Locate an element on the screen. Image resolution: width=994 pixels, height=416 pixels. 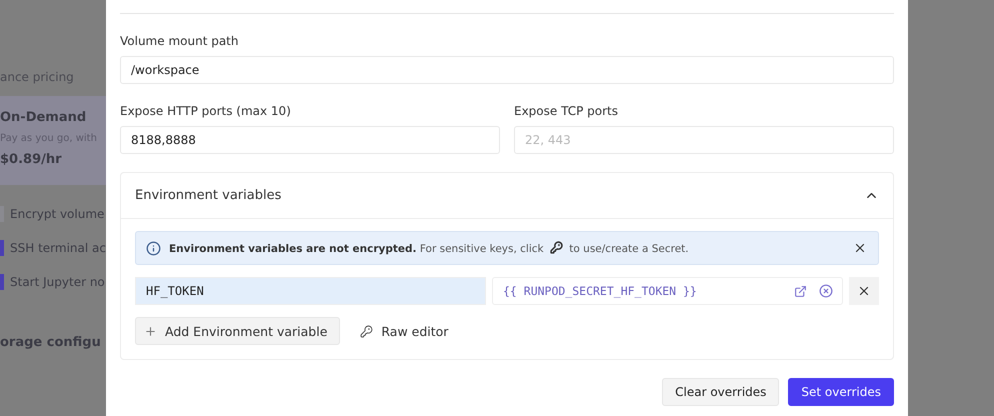
option-label: Start Jupyter no is located at coordinates (57, 282).